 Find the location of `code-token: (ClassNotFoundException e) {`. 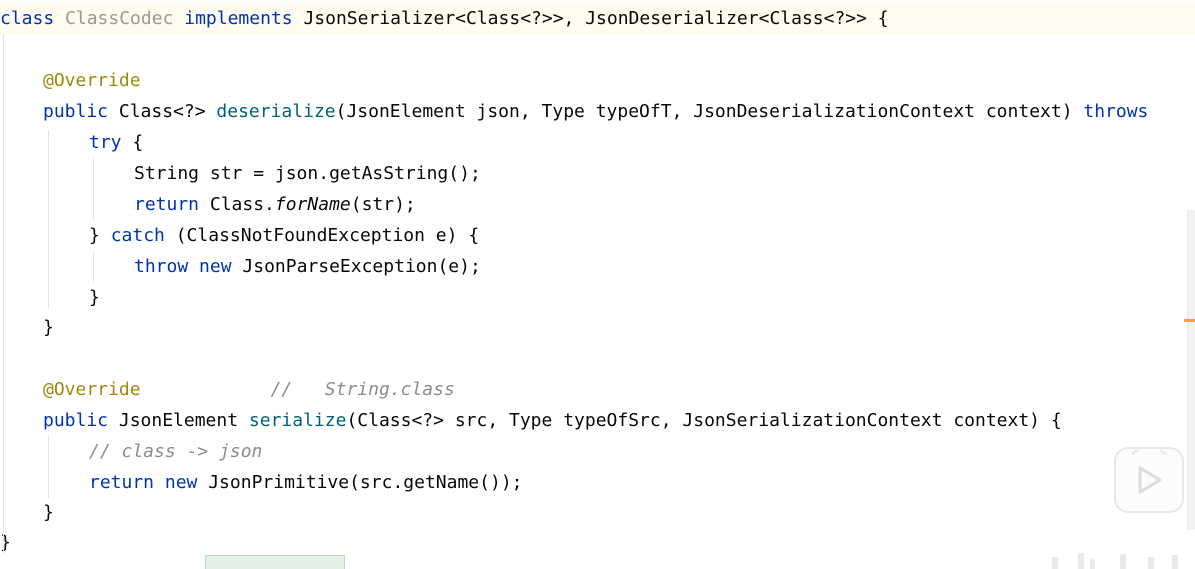

code-token: (ClassNotFoundException e) { is located at coordinates (327, 235).